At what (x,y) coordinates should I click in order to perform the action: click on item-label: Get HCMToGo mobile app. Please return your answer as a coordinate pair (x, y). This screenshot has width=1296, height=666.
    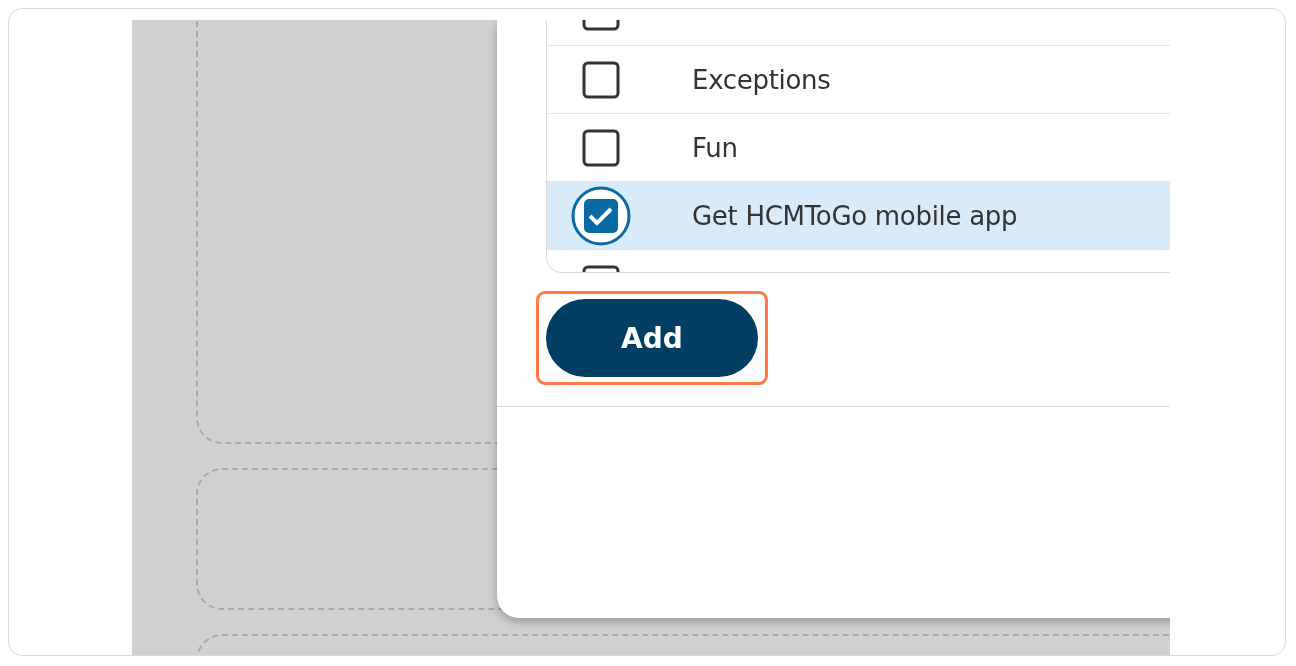
    Looking at the image, I should click on (855, 215).